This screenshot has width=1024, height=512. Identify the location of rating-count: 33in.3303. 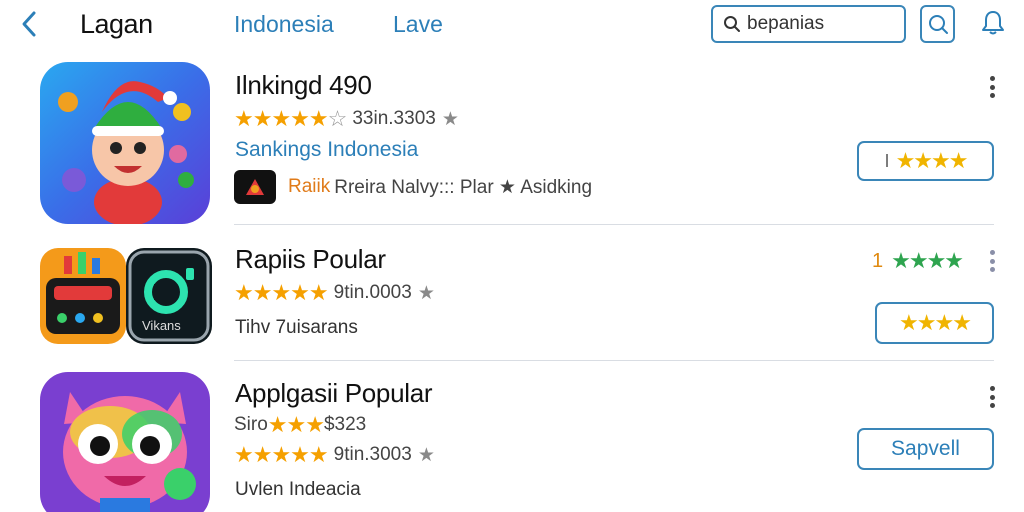
(394, 118).